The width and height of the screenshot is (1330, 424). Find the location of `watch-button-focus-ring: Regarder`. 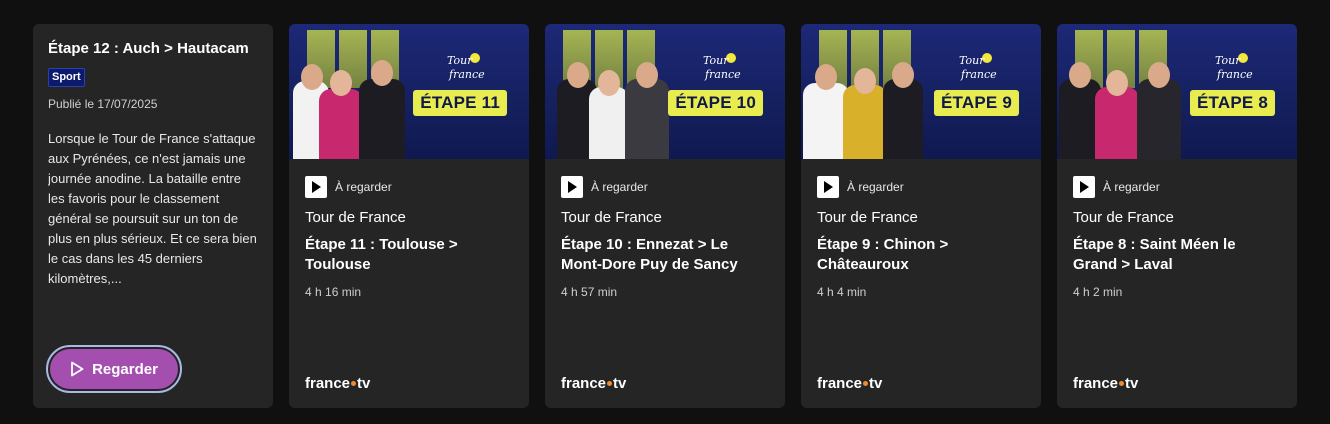

watch-button-focus-ring: Regarder is located at coordinates (114, 369).